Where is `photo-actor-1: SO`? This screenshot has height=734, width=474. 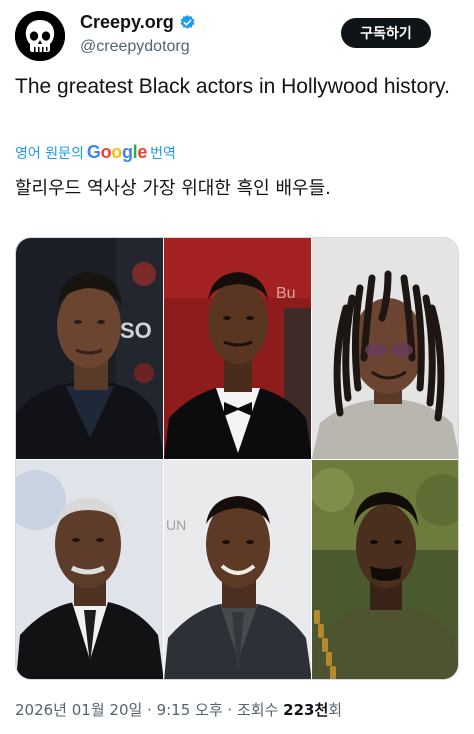 photo-actor-1: SO is located at coordinates (90, 348).